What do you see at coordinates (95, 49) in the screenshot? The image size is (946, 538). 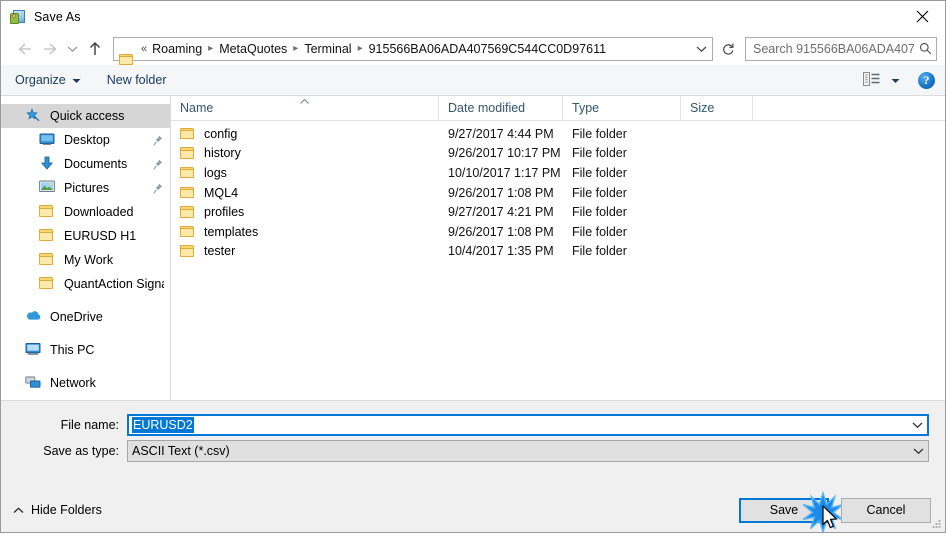 I see `up-icon` at bounding box center [95, 49].